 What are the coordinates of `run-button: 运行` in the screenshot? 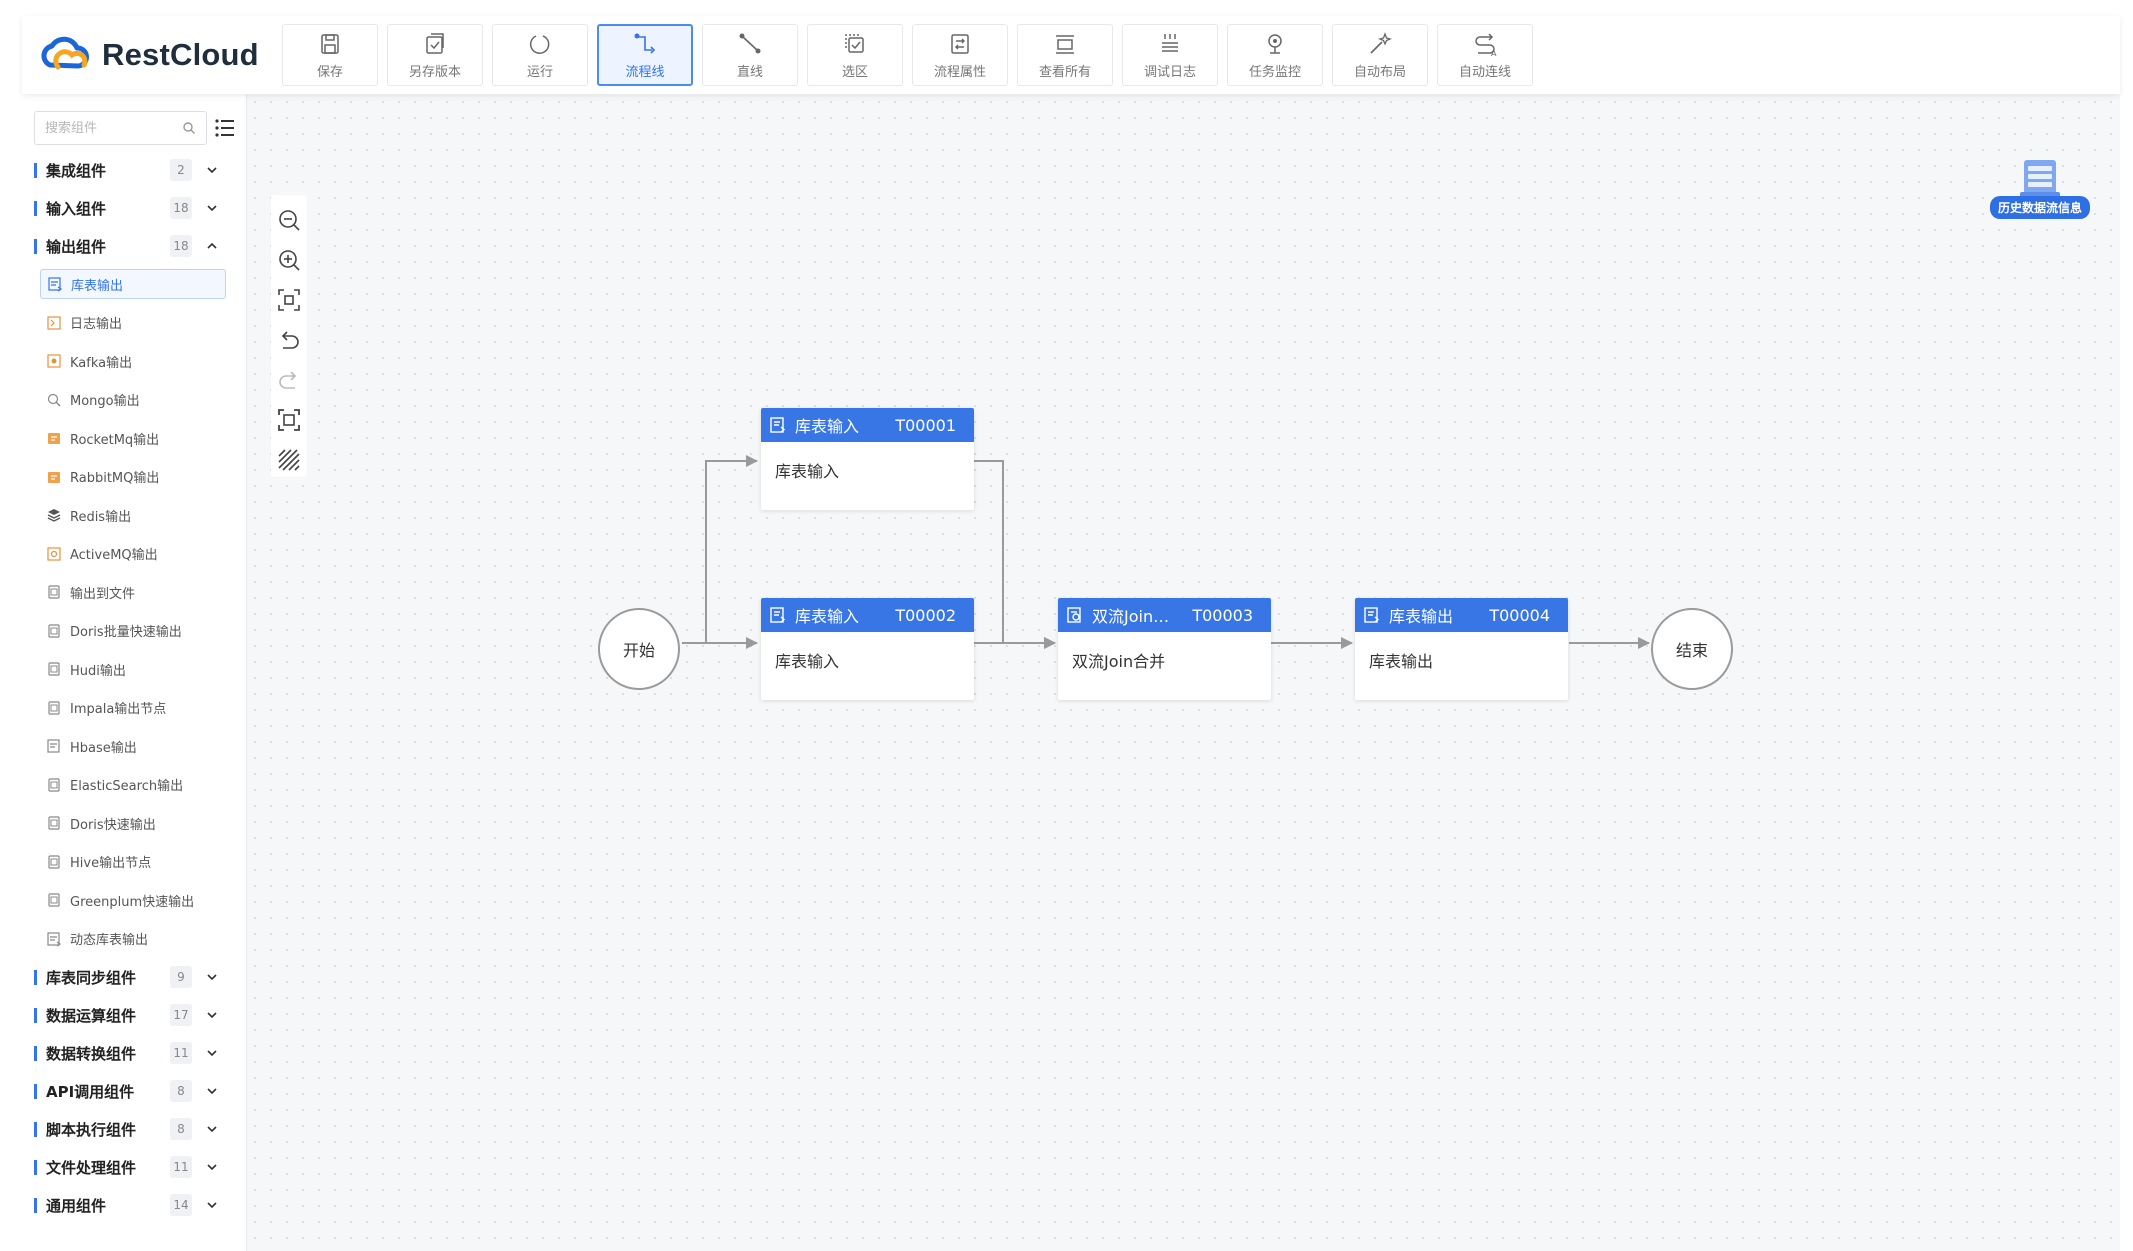 It's located at (540, 55).